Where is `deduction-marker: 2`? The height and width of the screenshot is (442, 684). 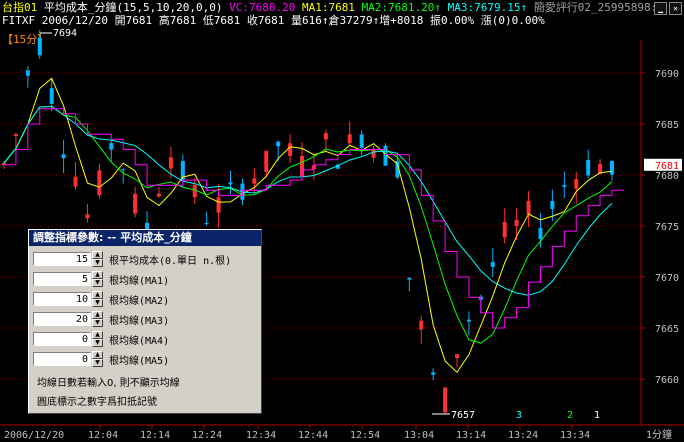 deduction-marker: 2 is located at coordinates (570, 415).